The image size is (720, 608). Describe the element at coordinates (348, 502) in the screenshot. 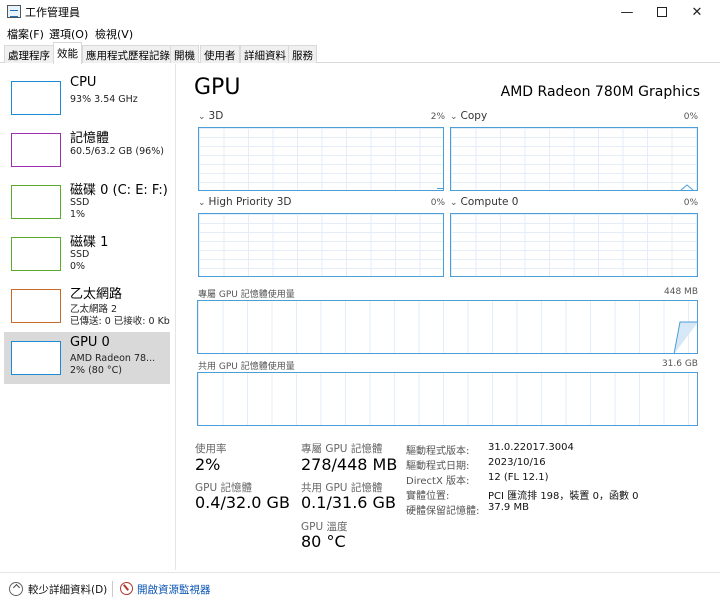

I see `shared-gpu-memory-value: 0.1/31.6 GB` at that location.